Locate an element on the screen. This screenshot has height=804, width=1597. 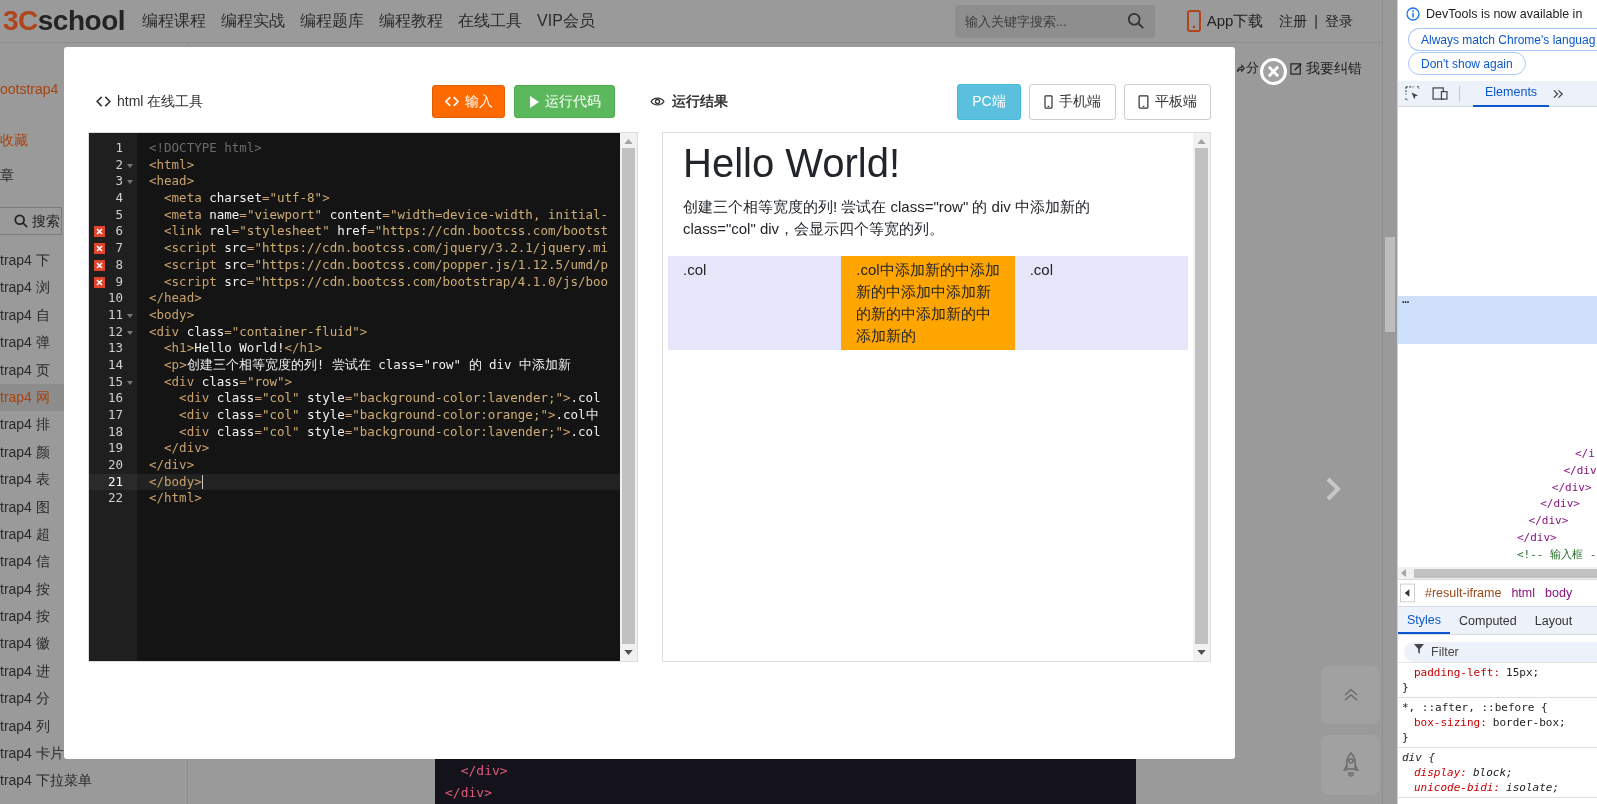
line-number: 12 is located at coordinates (115, 332).